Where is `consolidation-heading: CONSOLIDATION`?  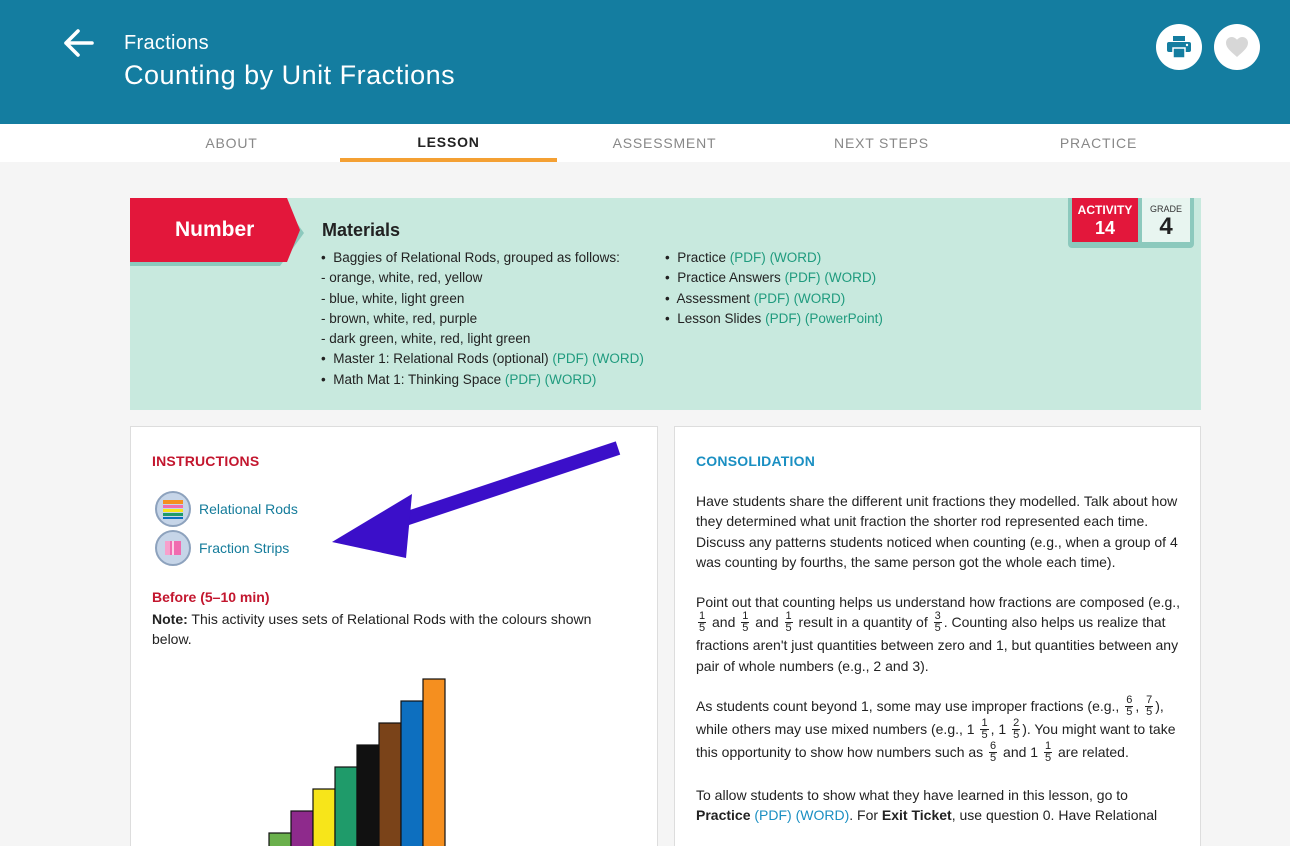 consolidation-heading: CONSOLIDATION is located at coordinates (756, 461).